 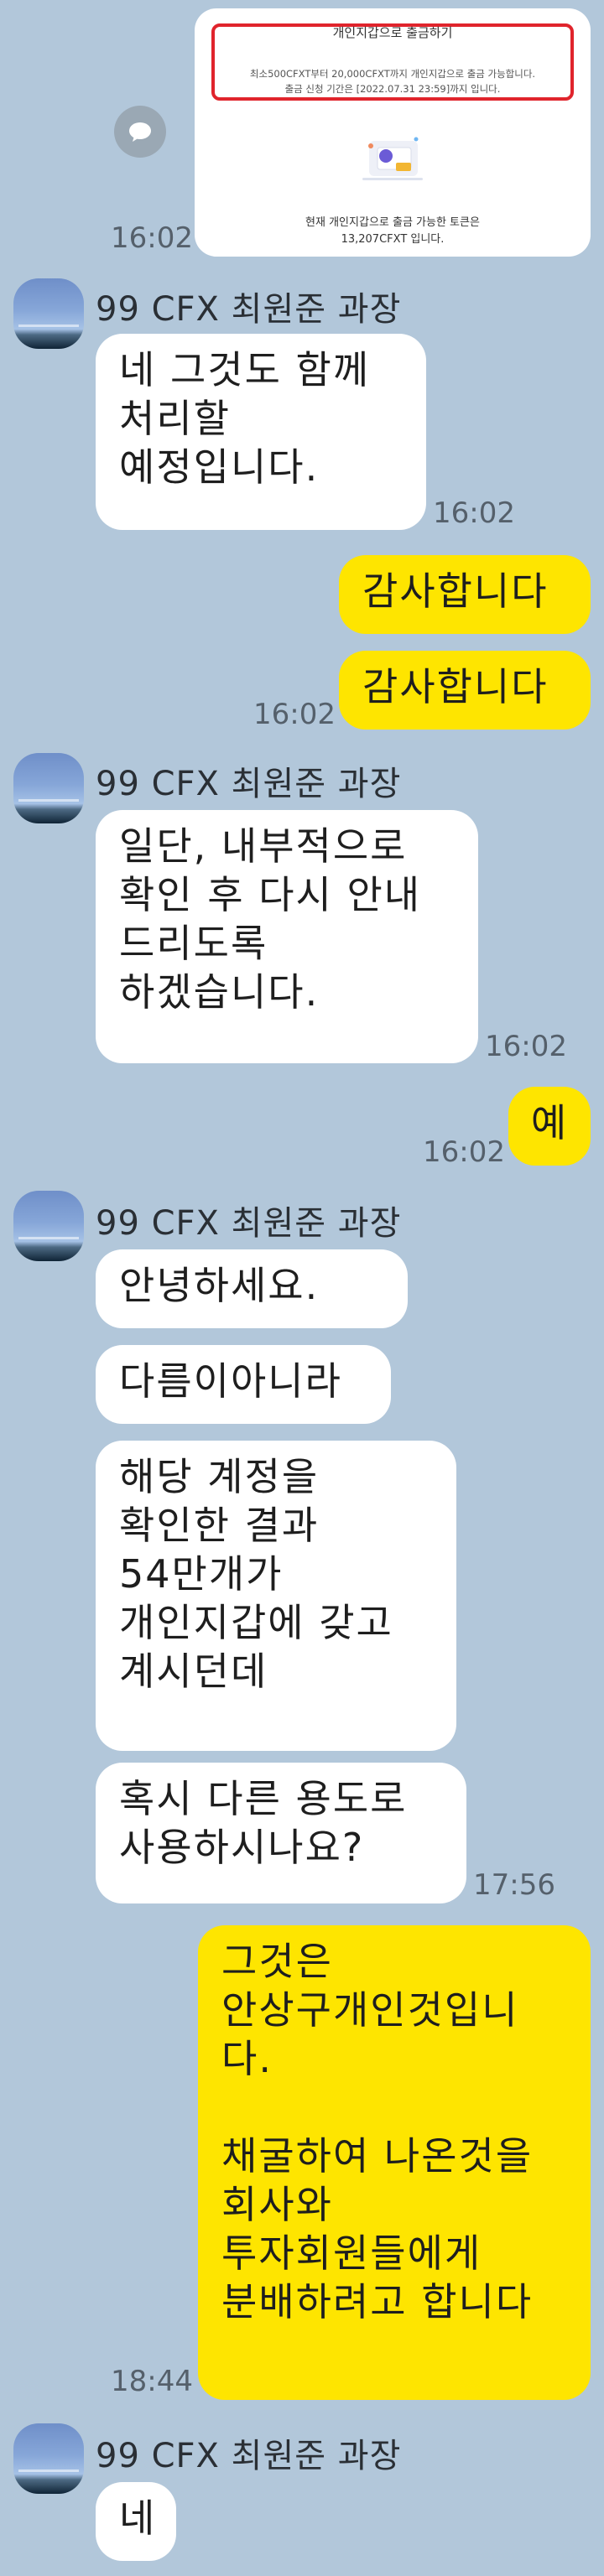 I want to click on share-icon, so click(x=140, y=132).